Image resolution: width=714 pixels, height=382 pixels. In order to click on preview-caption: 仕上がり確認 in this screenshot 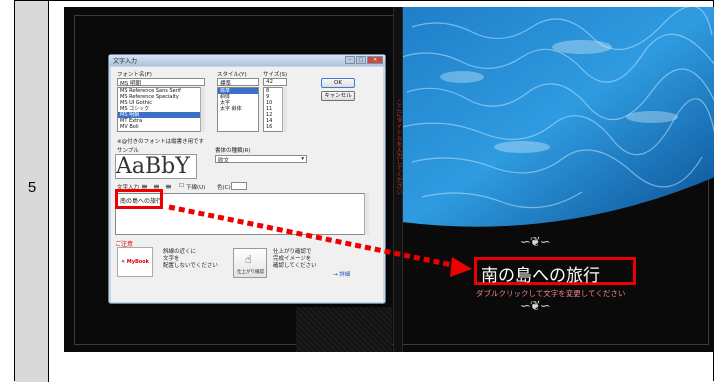, I will do `click(250, 272)`.